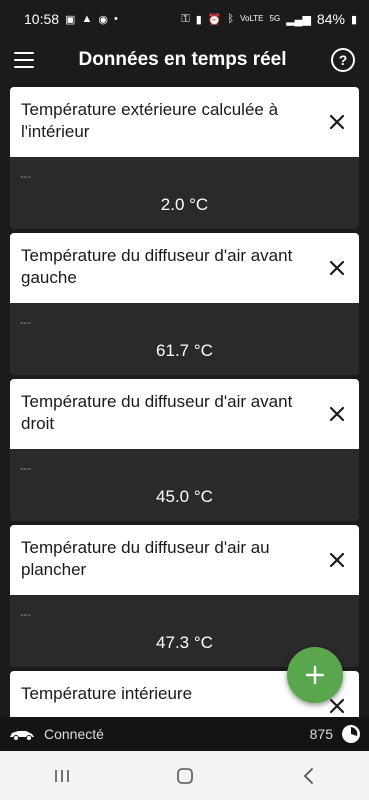 The height and width of the screenshot is (800, 369). I want to click on home-icon, so click(184, 775).